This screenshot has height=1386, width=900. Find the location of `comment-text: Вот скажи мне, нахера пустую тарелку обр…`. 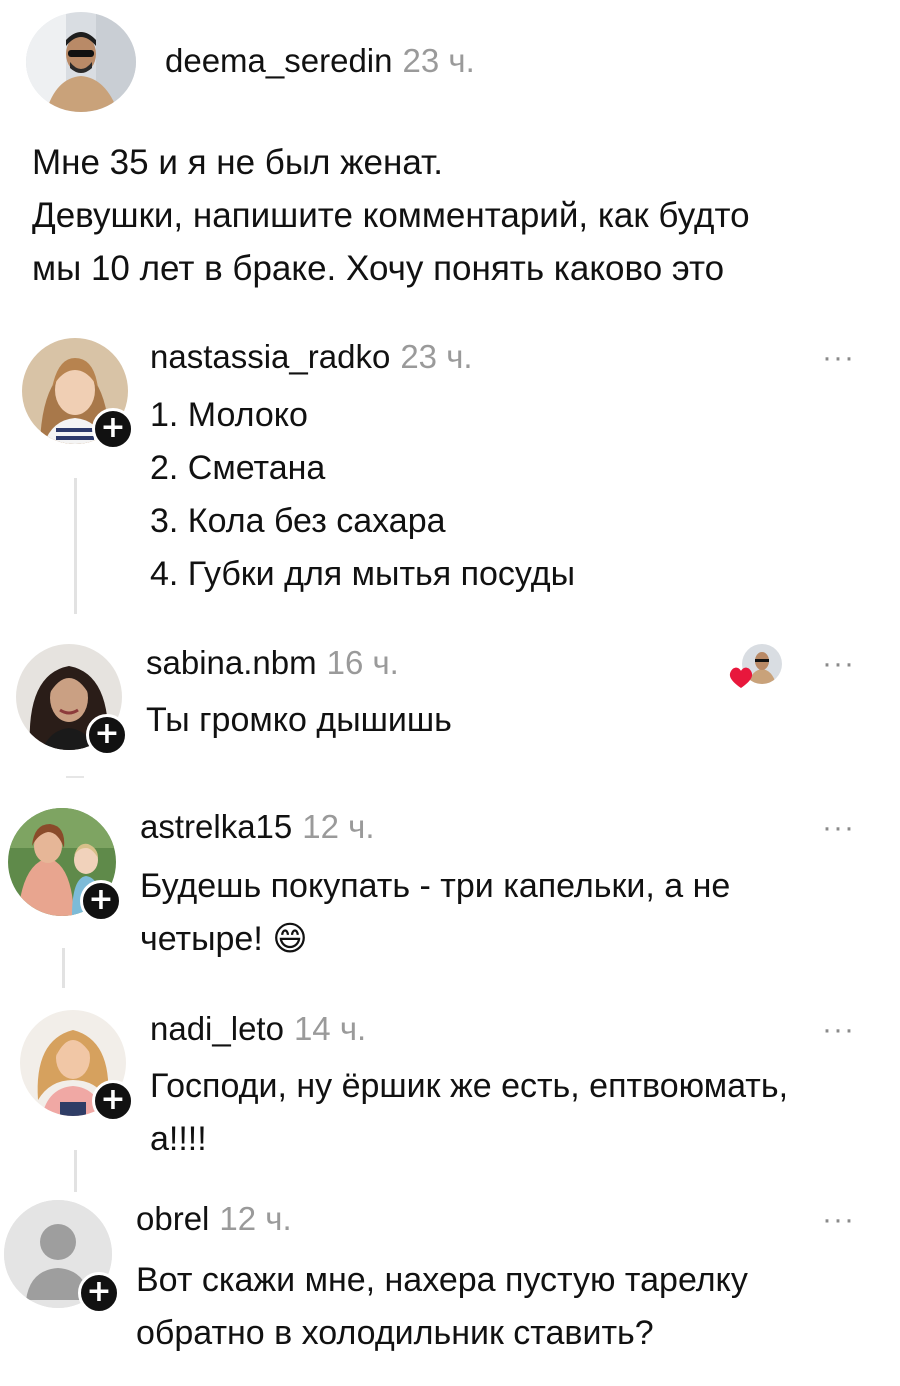

comment-text: Вот скажи мне, нахера пустую тарелку обр… is located at coordinates (442, 1307).